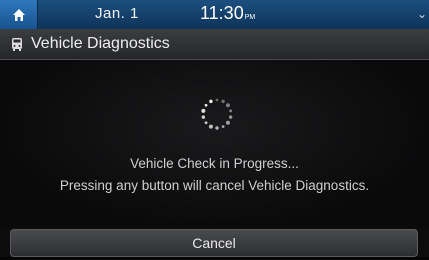 This screenshot has height=260, width=429. I want to click on status-date: Jan. 1, so click(117, 13).